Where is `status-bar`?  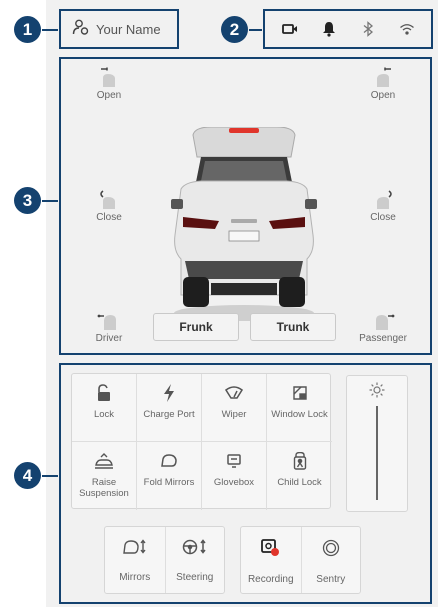
status-bar is located at coordinates (348, 29).